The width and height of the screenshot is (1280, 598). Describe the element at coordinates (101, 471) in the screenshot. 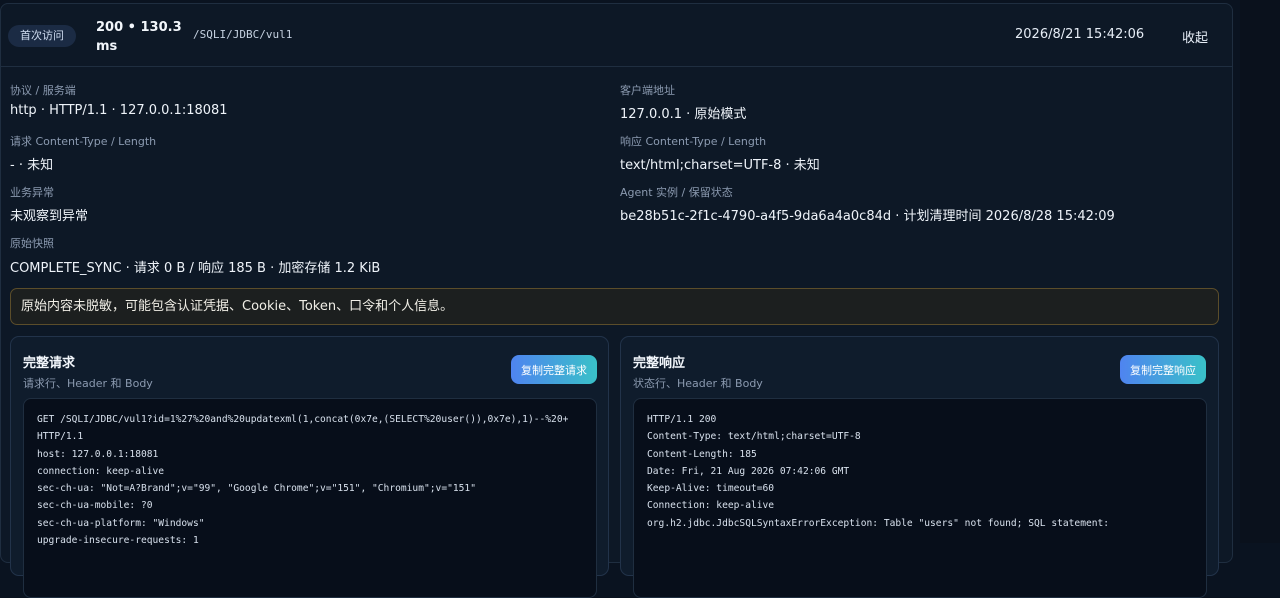

I see `code-line: connection: keep-alive` at that location.